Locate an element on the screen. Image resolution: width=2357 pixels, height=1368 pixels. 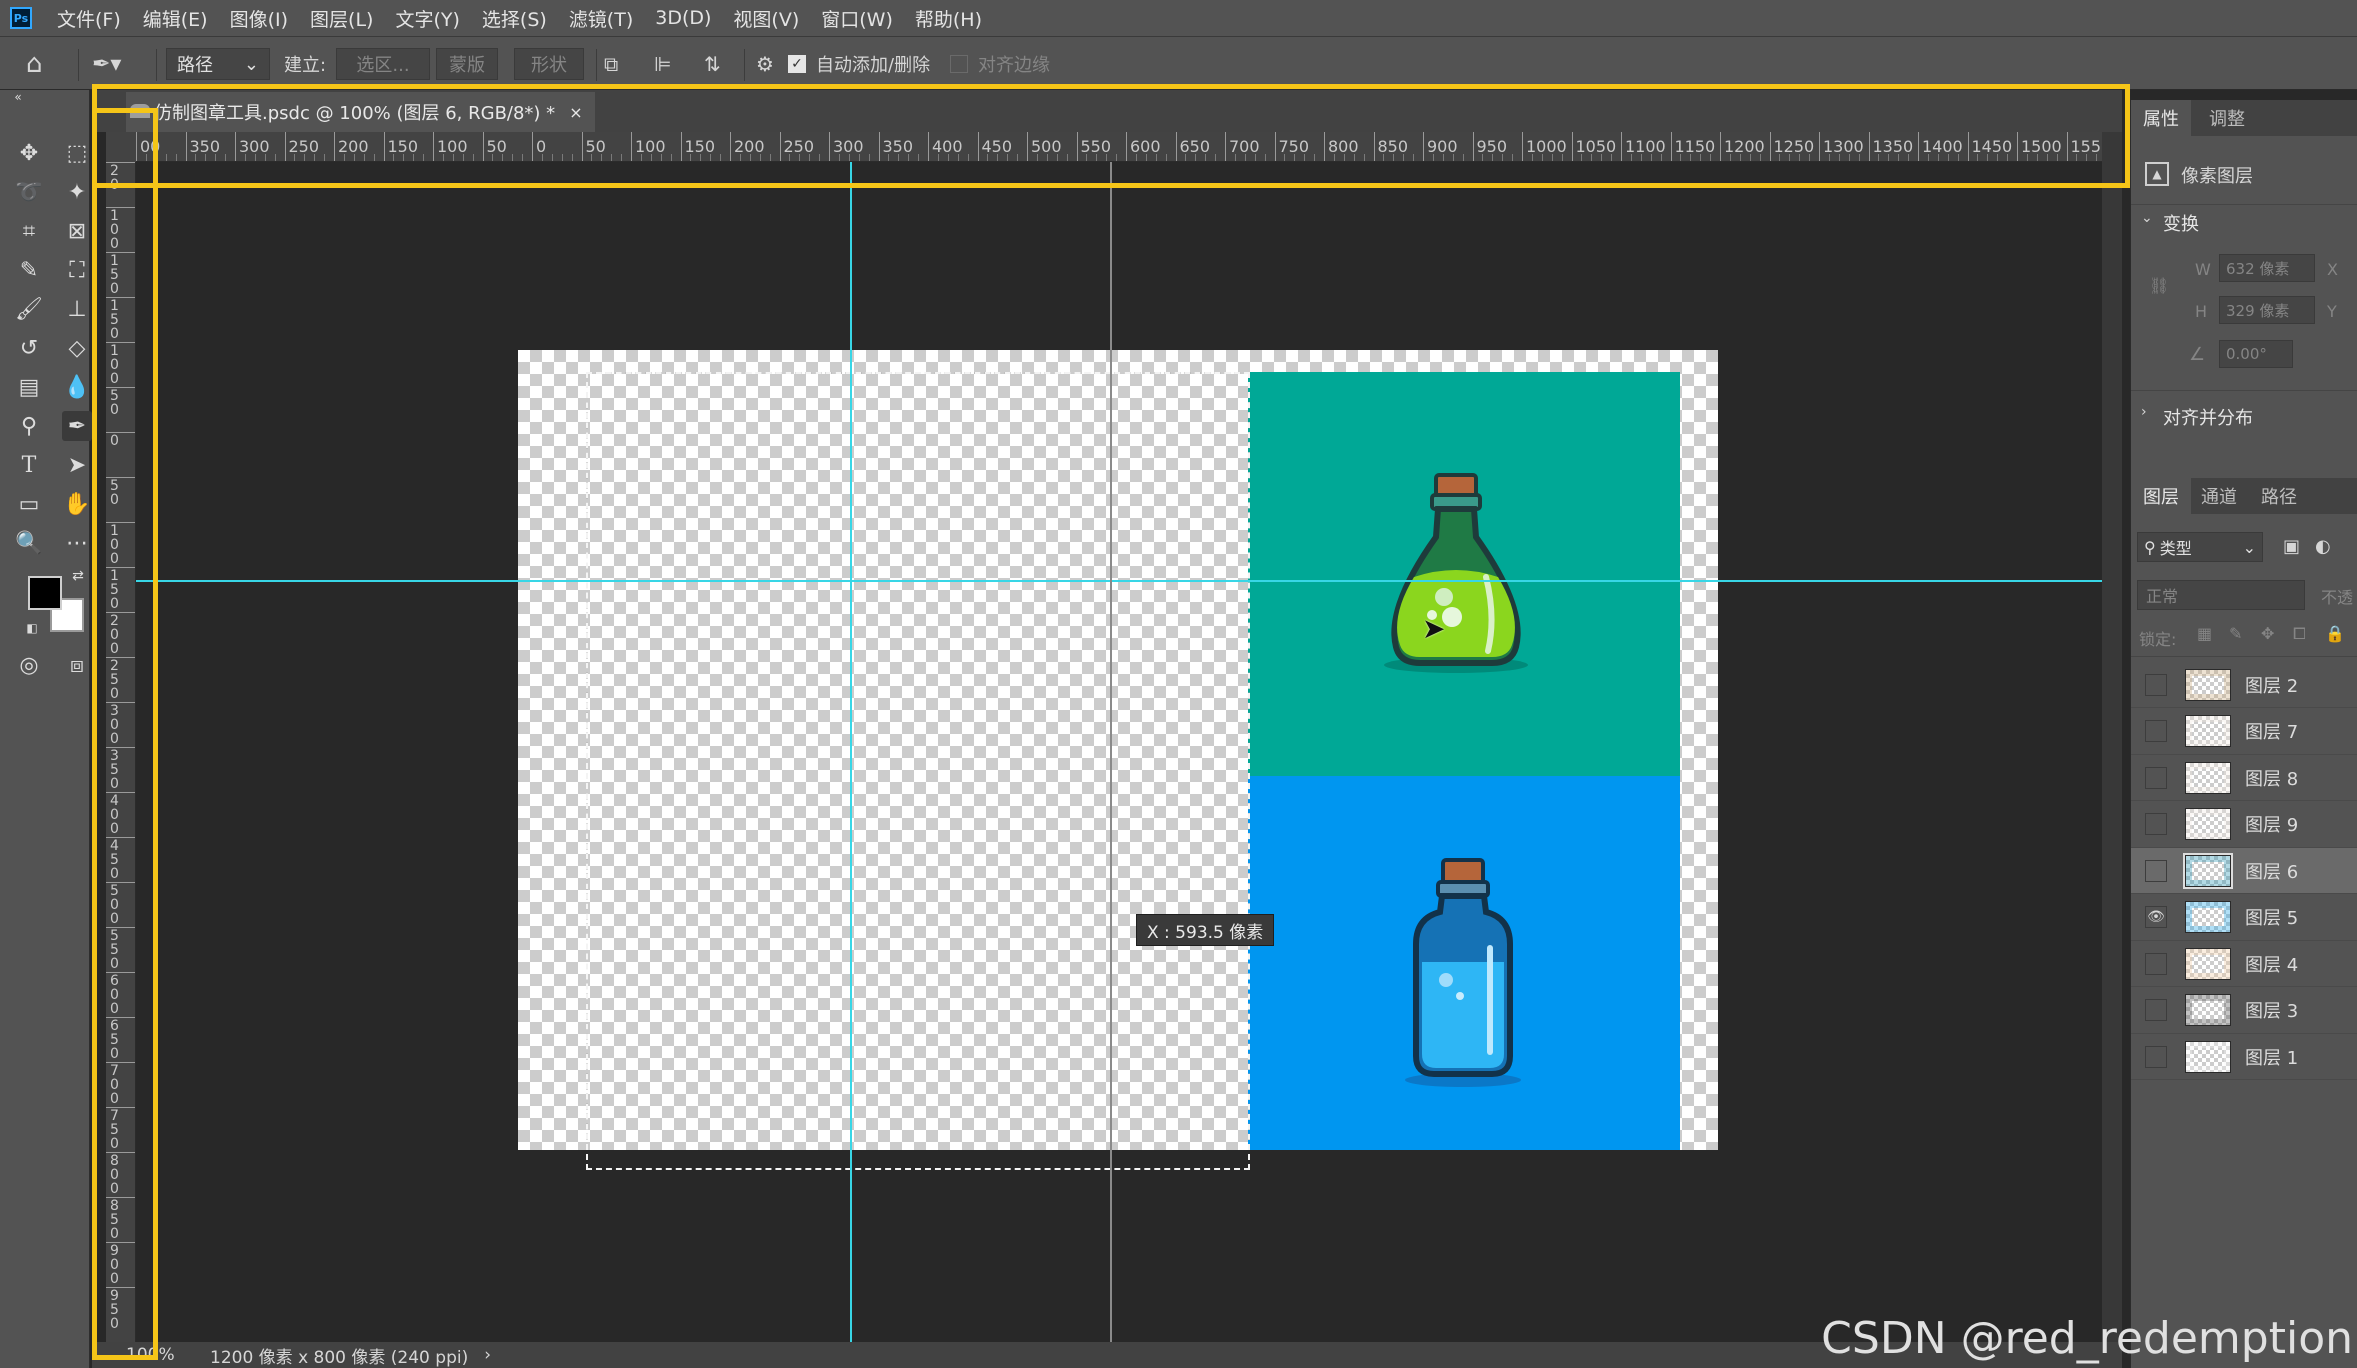
layer-row: 图层 1 is located at coordinates (2244, 1057).